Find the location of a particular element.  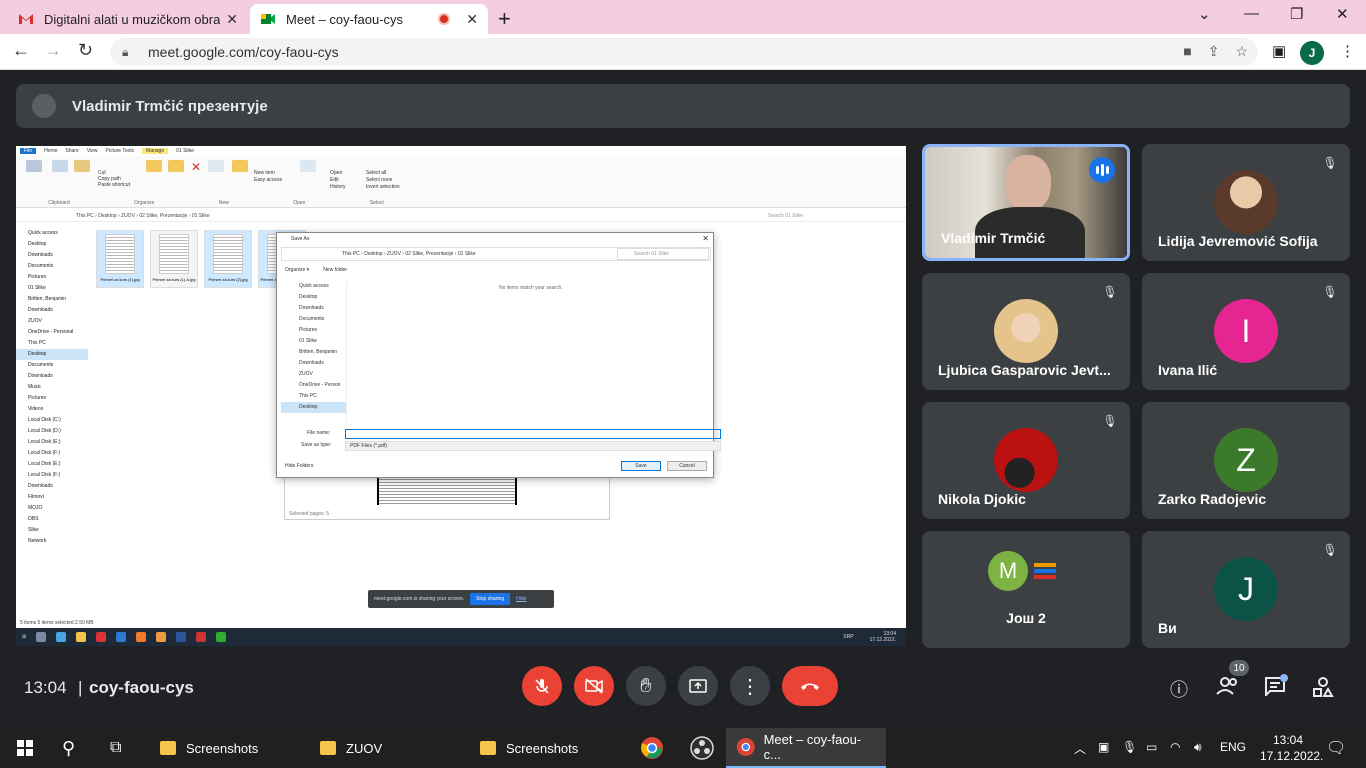

speaking-indicator-icon is located at coordinates (1102, 170).